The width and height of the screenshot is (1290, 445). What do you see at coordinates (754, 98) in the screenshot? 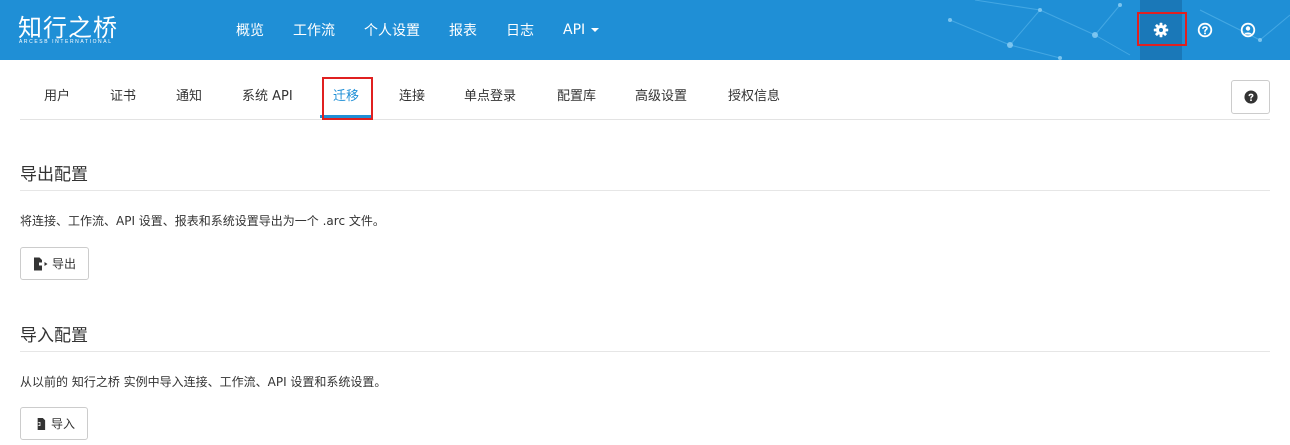
I see `tab-license: 授权信息` at bounding box center [754, 98].